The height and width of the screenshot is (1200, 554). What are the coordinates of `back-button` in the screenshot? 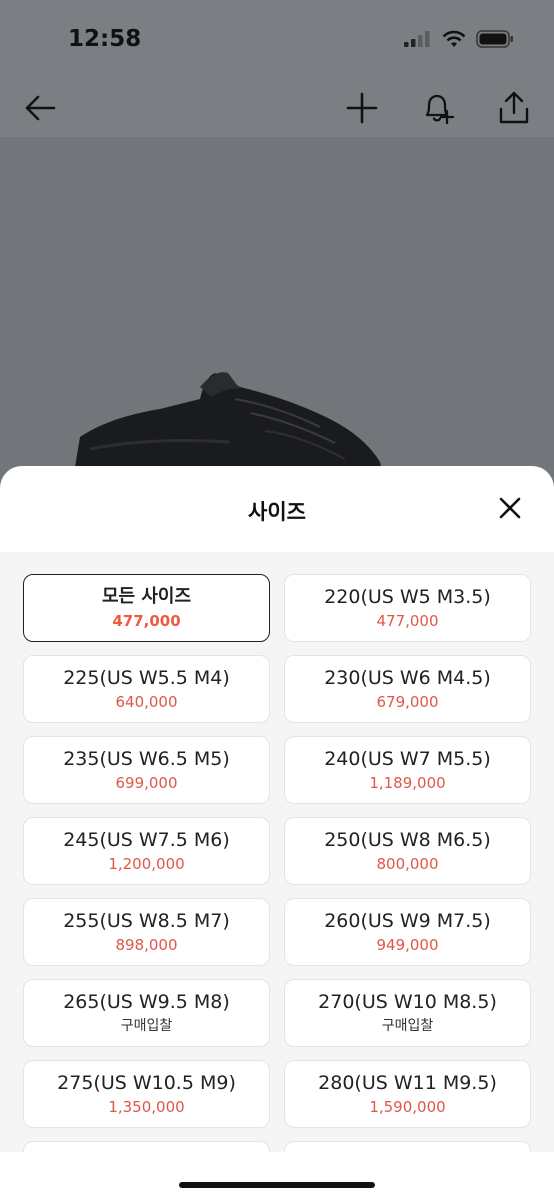 It's located at (40, 108).